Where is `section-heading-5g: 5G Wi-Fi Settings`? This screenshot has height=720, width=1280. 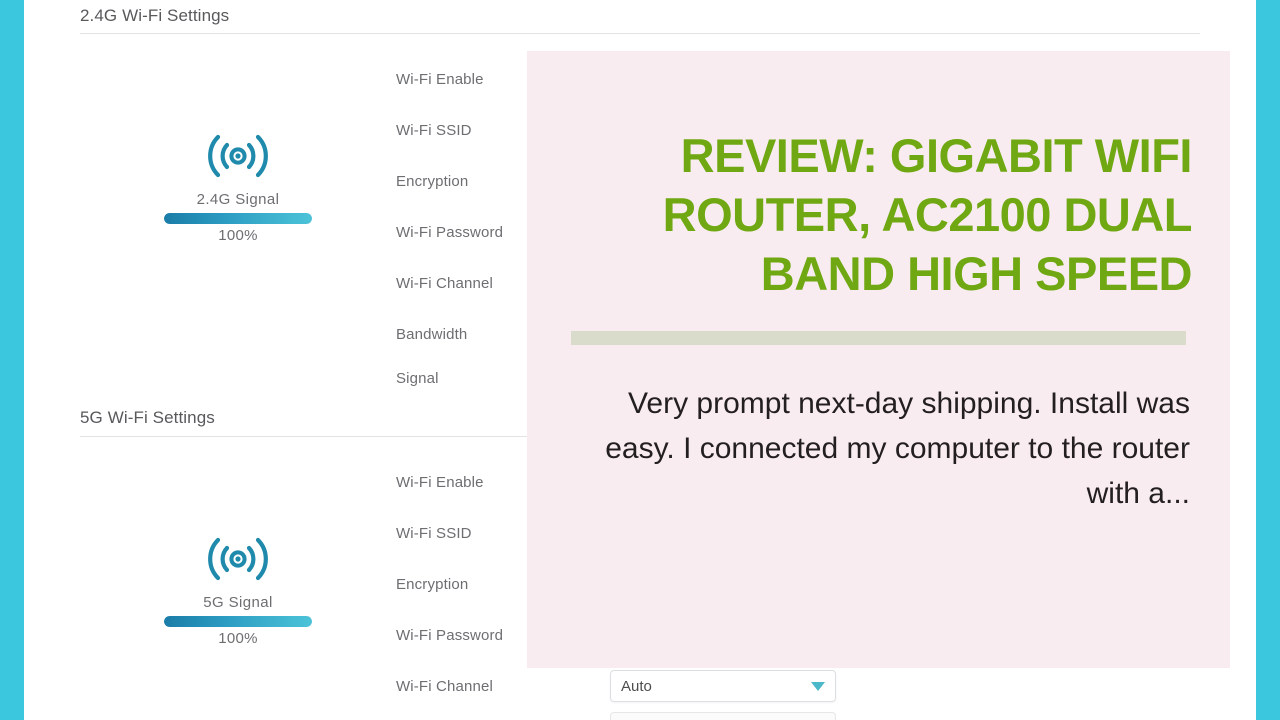 section-heading-5g: 5G Wi-Fi Settings is located at coordinates (147, 417).